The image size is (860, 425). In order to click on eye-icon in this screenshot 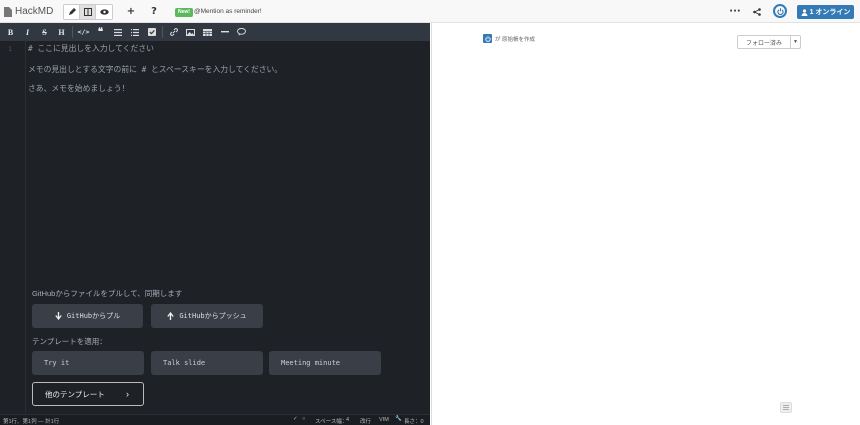, I will do `click(104, 12)`.